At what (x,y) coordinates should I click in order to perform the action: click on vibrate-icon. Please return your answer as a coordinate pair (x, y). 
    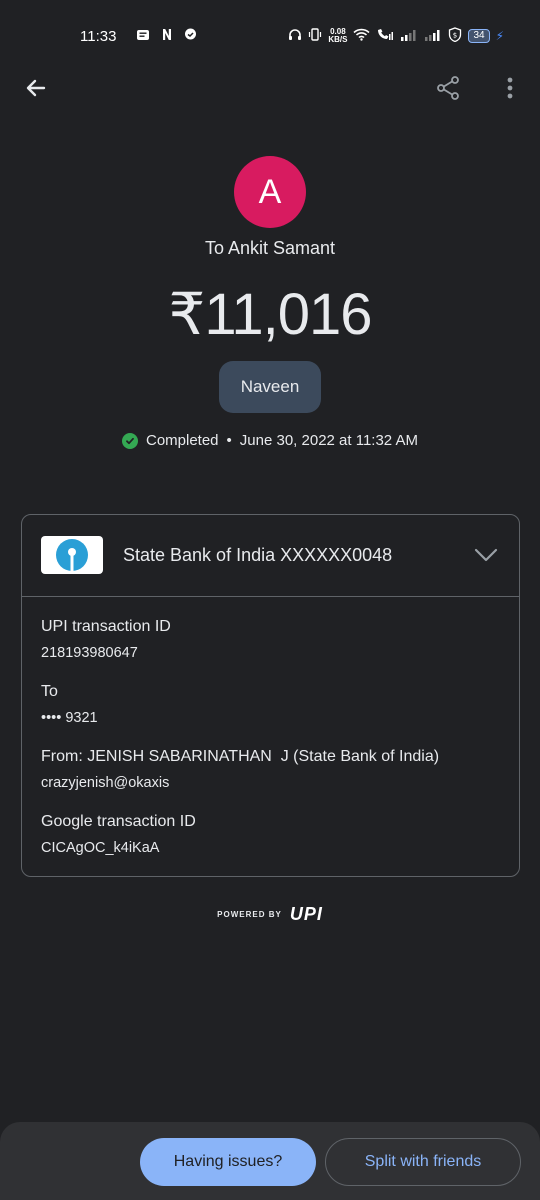
    Looking at the image, I should click on (315, 36).